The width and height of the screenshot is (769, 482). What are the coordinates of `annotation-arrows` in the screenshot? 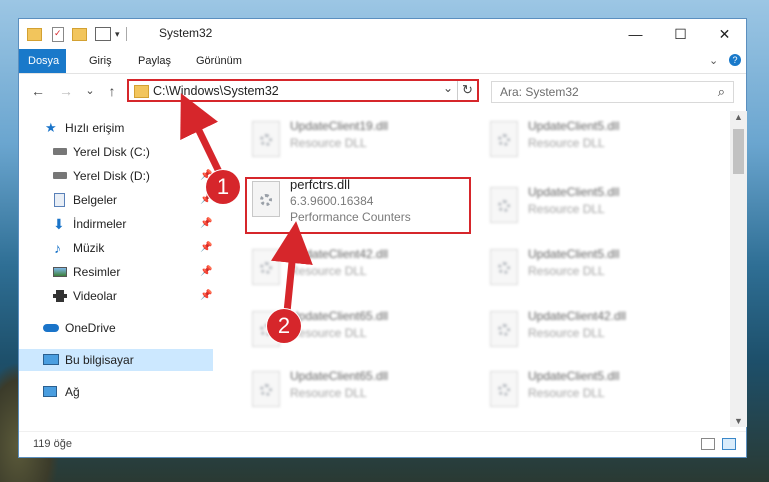 It's located at (246, 203).